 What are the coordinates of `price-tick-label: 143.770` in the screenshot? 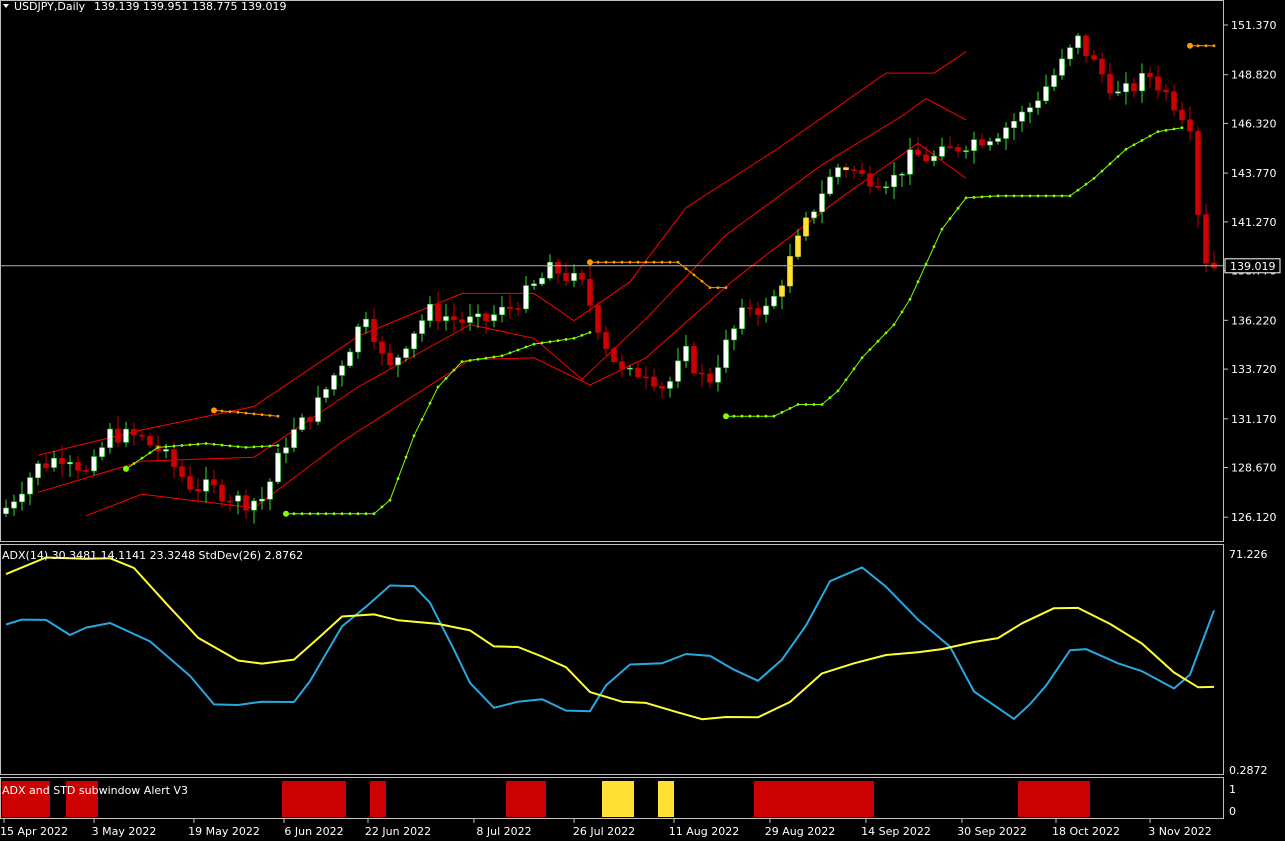 It's located at (1254, 173).